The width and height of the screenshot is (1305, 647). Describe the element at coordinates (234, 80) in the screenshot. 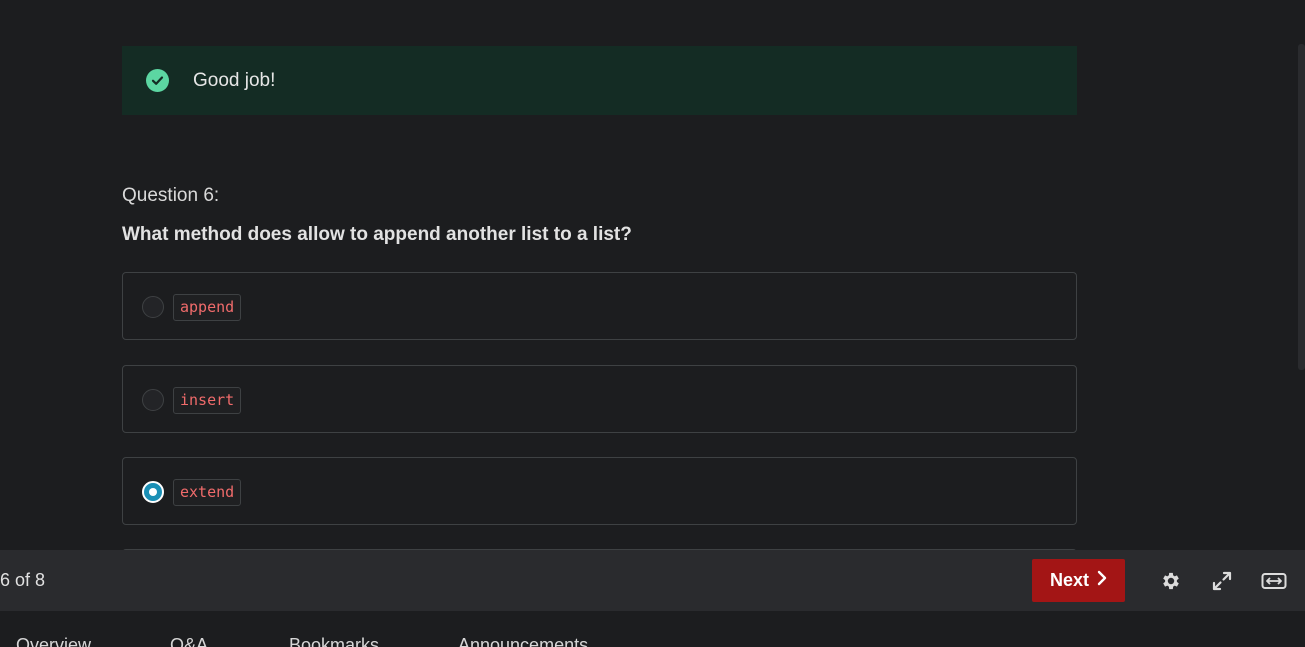

I see `feedback-message: Good job!` at that location.